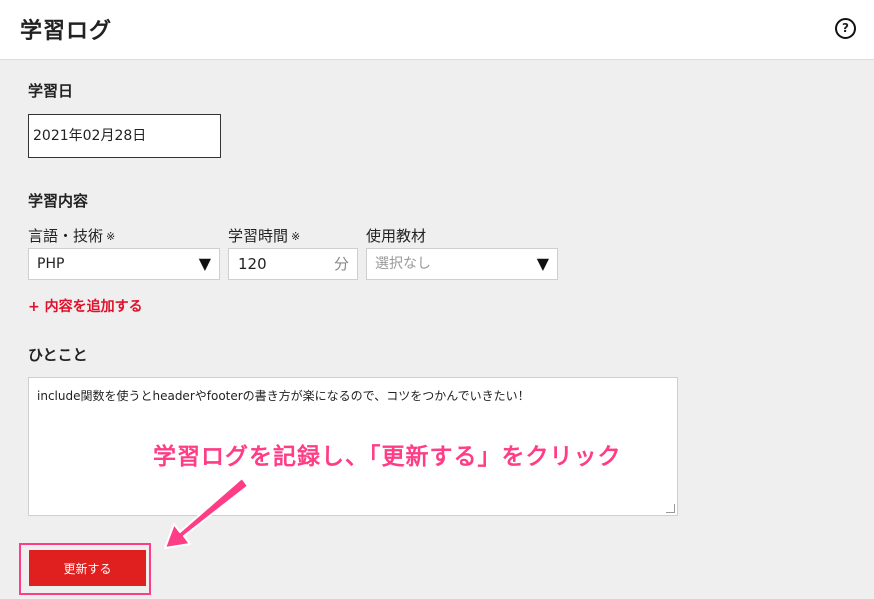  What do you see at coordinates (51, 264) in the screenshot?
I see `language-selected-value: PHP` at bounding box center [51, 264].